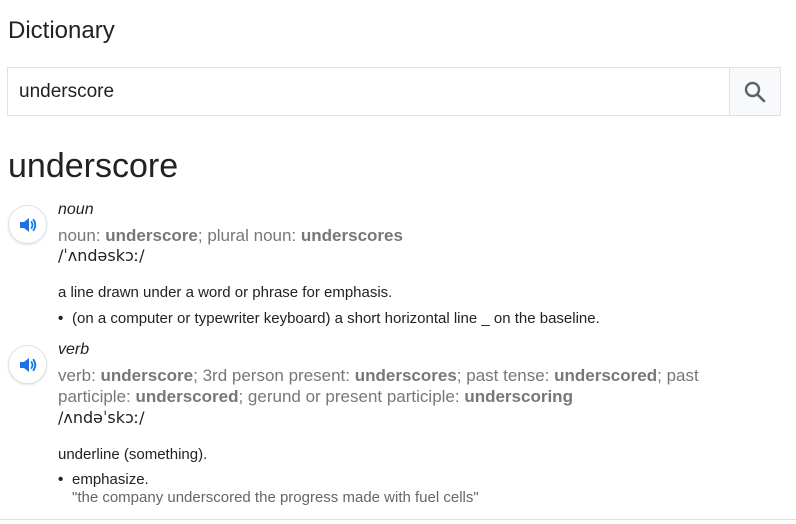 The width and height of the screenshot is (796, 524). What do you see at coordinates (133, 454) in the screenshot?
I see `definition-verb: underline (something).` at bounding box center [133, 454].